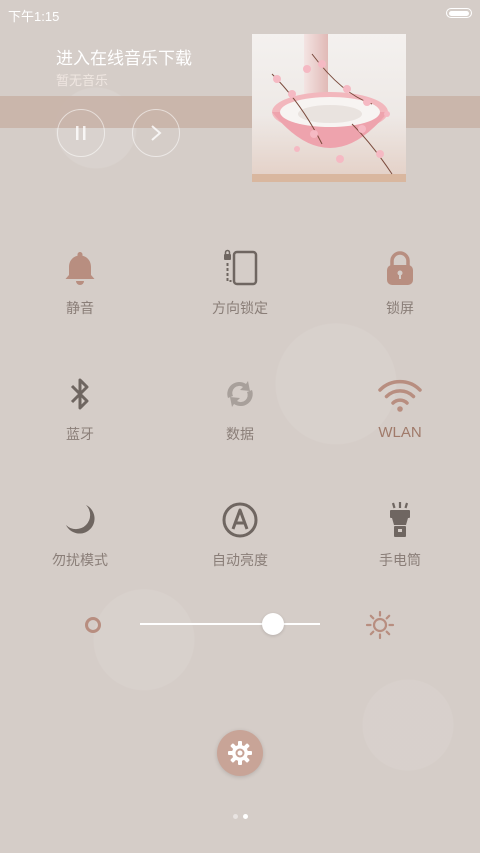 The image size is (480, 853). Describe the element at coordinates (124, 56) in the screenshot. I see `music-title: 进入在线音乐下载` at that location.